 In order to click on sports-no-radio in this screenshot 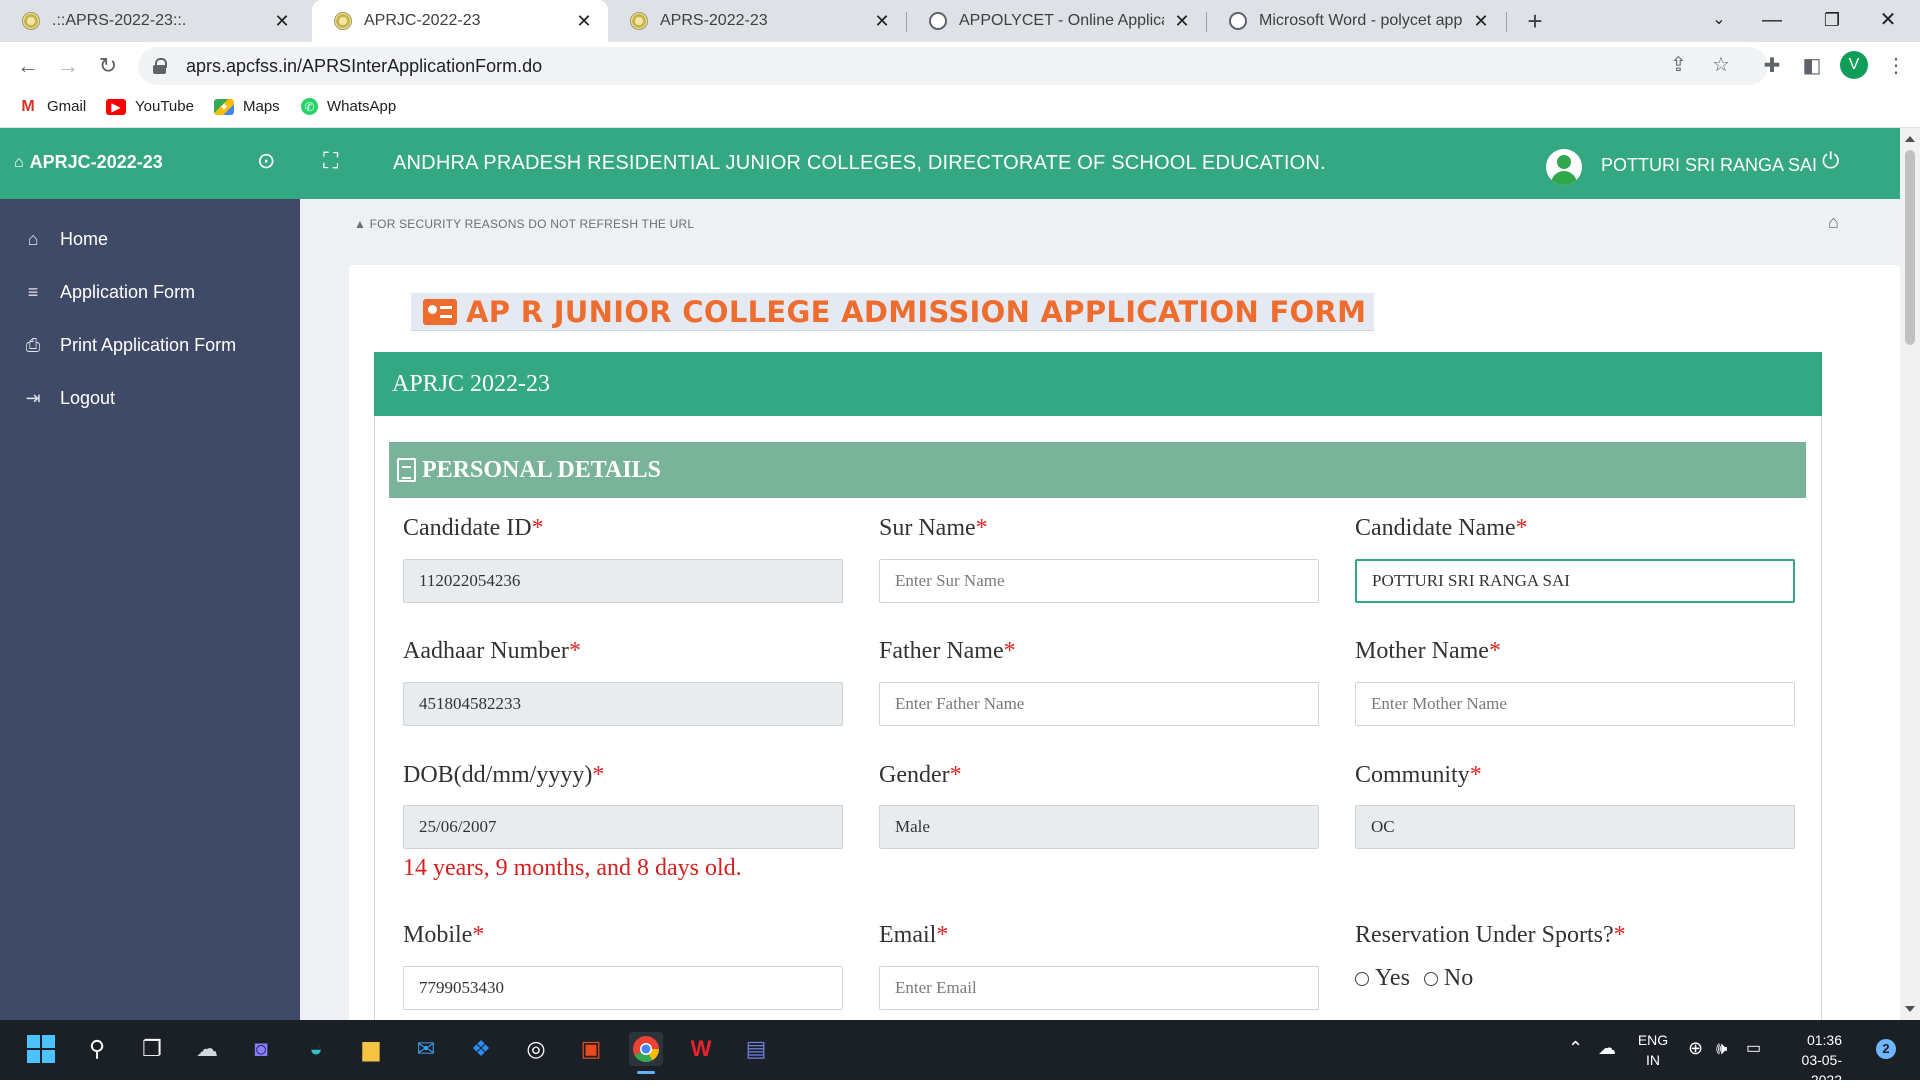, I will do `click(1430, 978)`.